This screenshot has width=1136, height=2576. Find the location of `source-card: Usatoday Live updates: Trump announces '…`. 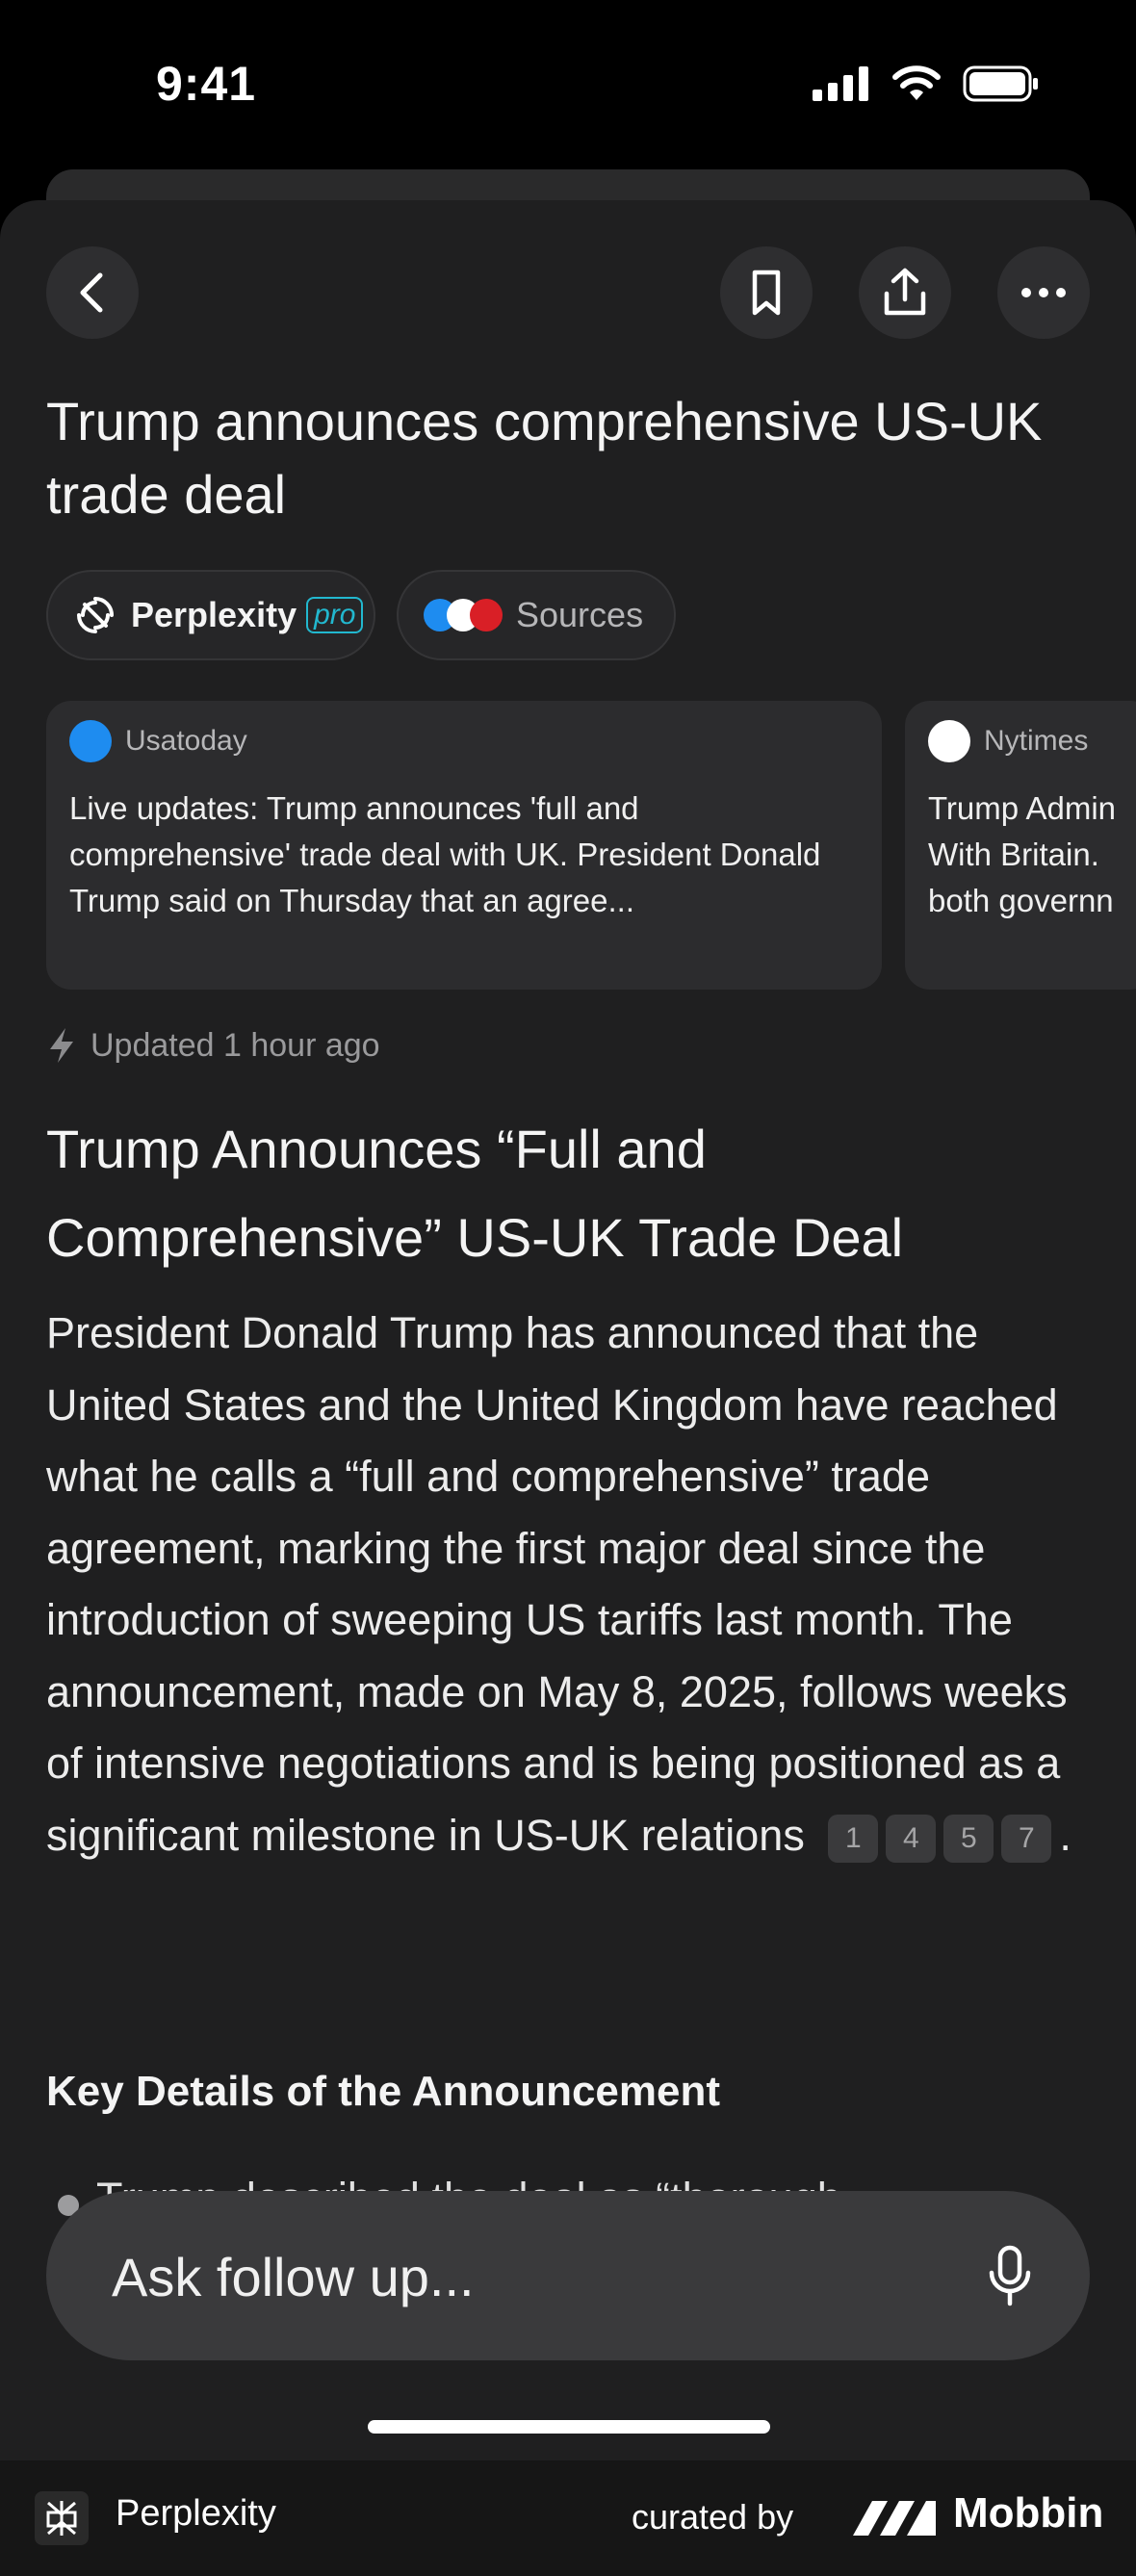

source-card: Usatoday Live updates: Trump announces '… is located at coordinates (464, 845).